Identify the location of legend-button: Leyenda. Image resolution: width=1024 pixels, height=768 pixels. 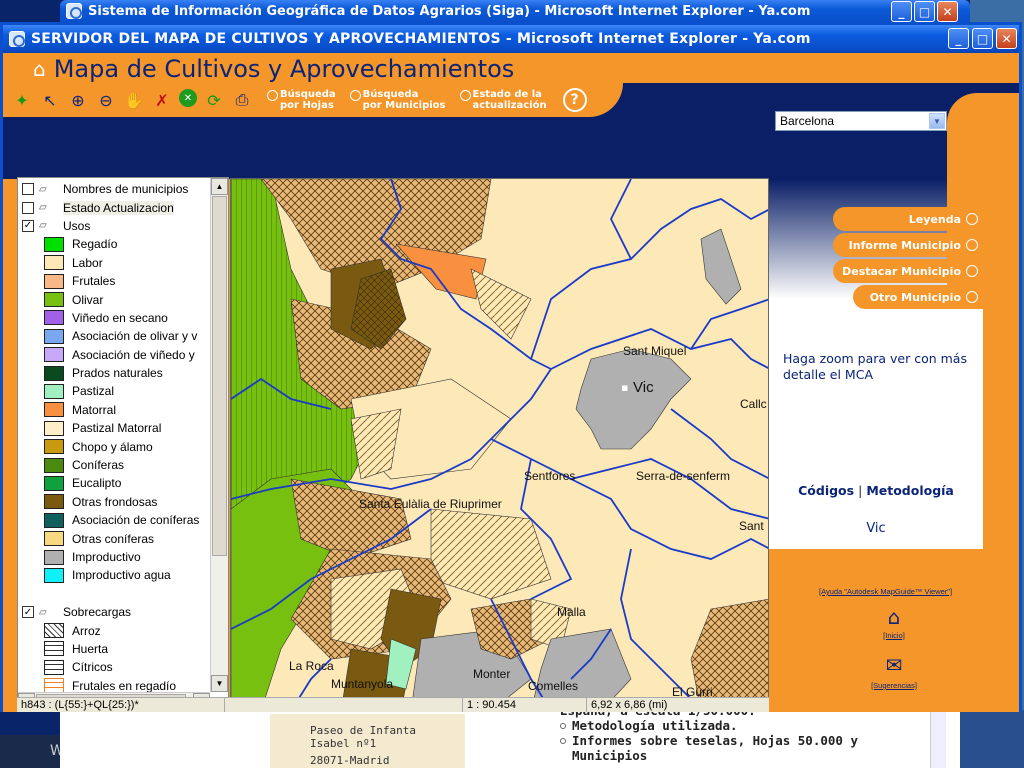
(908, 219).